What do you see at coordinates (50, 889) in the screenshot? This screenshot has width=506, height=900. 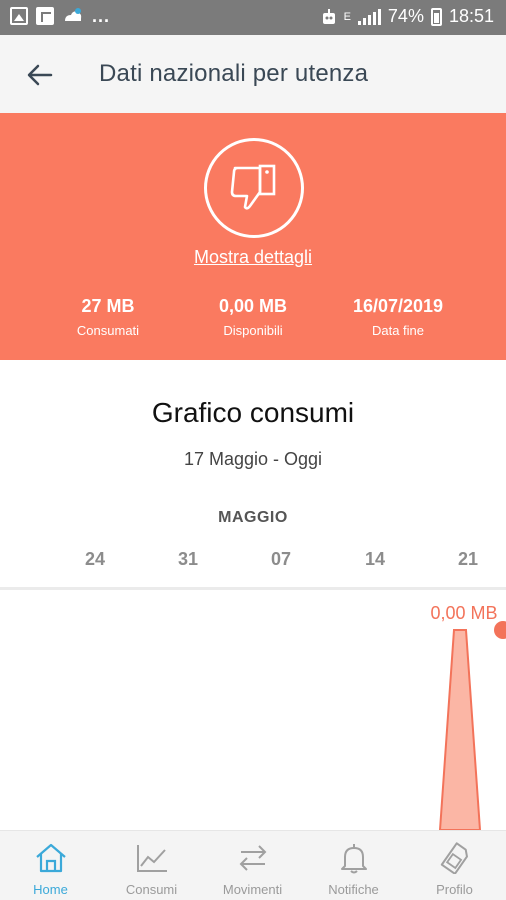 I see `nav-label: Home` at bounding box center [50, 889].